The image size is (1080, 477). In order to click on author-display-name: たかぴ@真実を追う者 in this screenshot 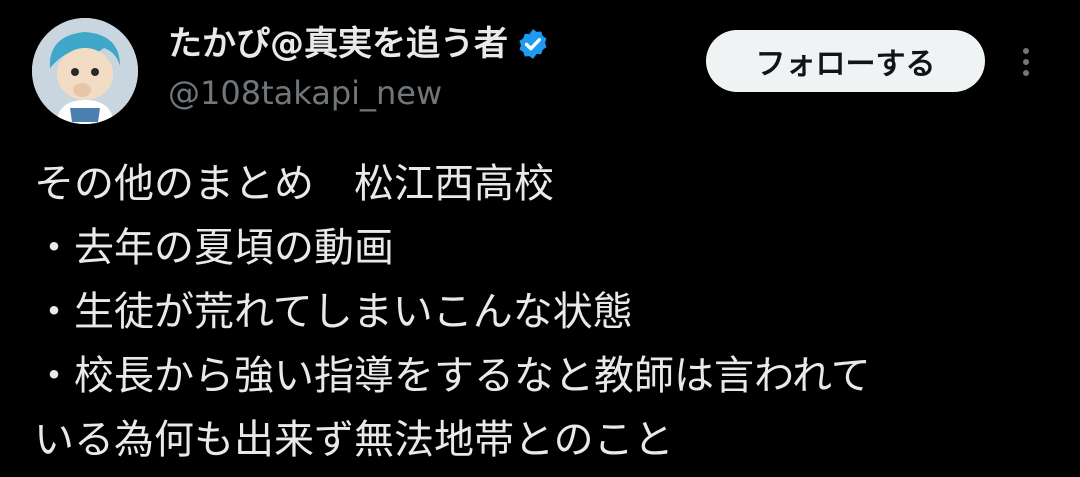, I will do `click(359, 44)`.